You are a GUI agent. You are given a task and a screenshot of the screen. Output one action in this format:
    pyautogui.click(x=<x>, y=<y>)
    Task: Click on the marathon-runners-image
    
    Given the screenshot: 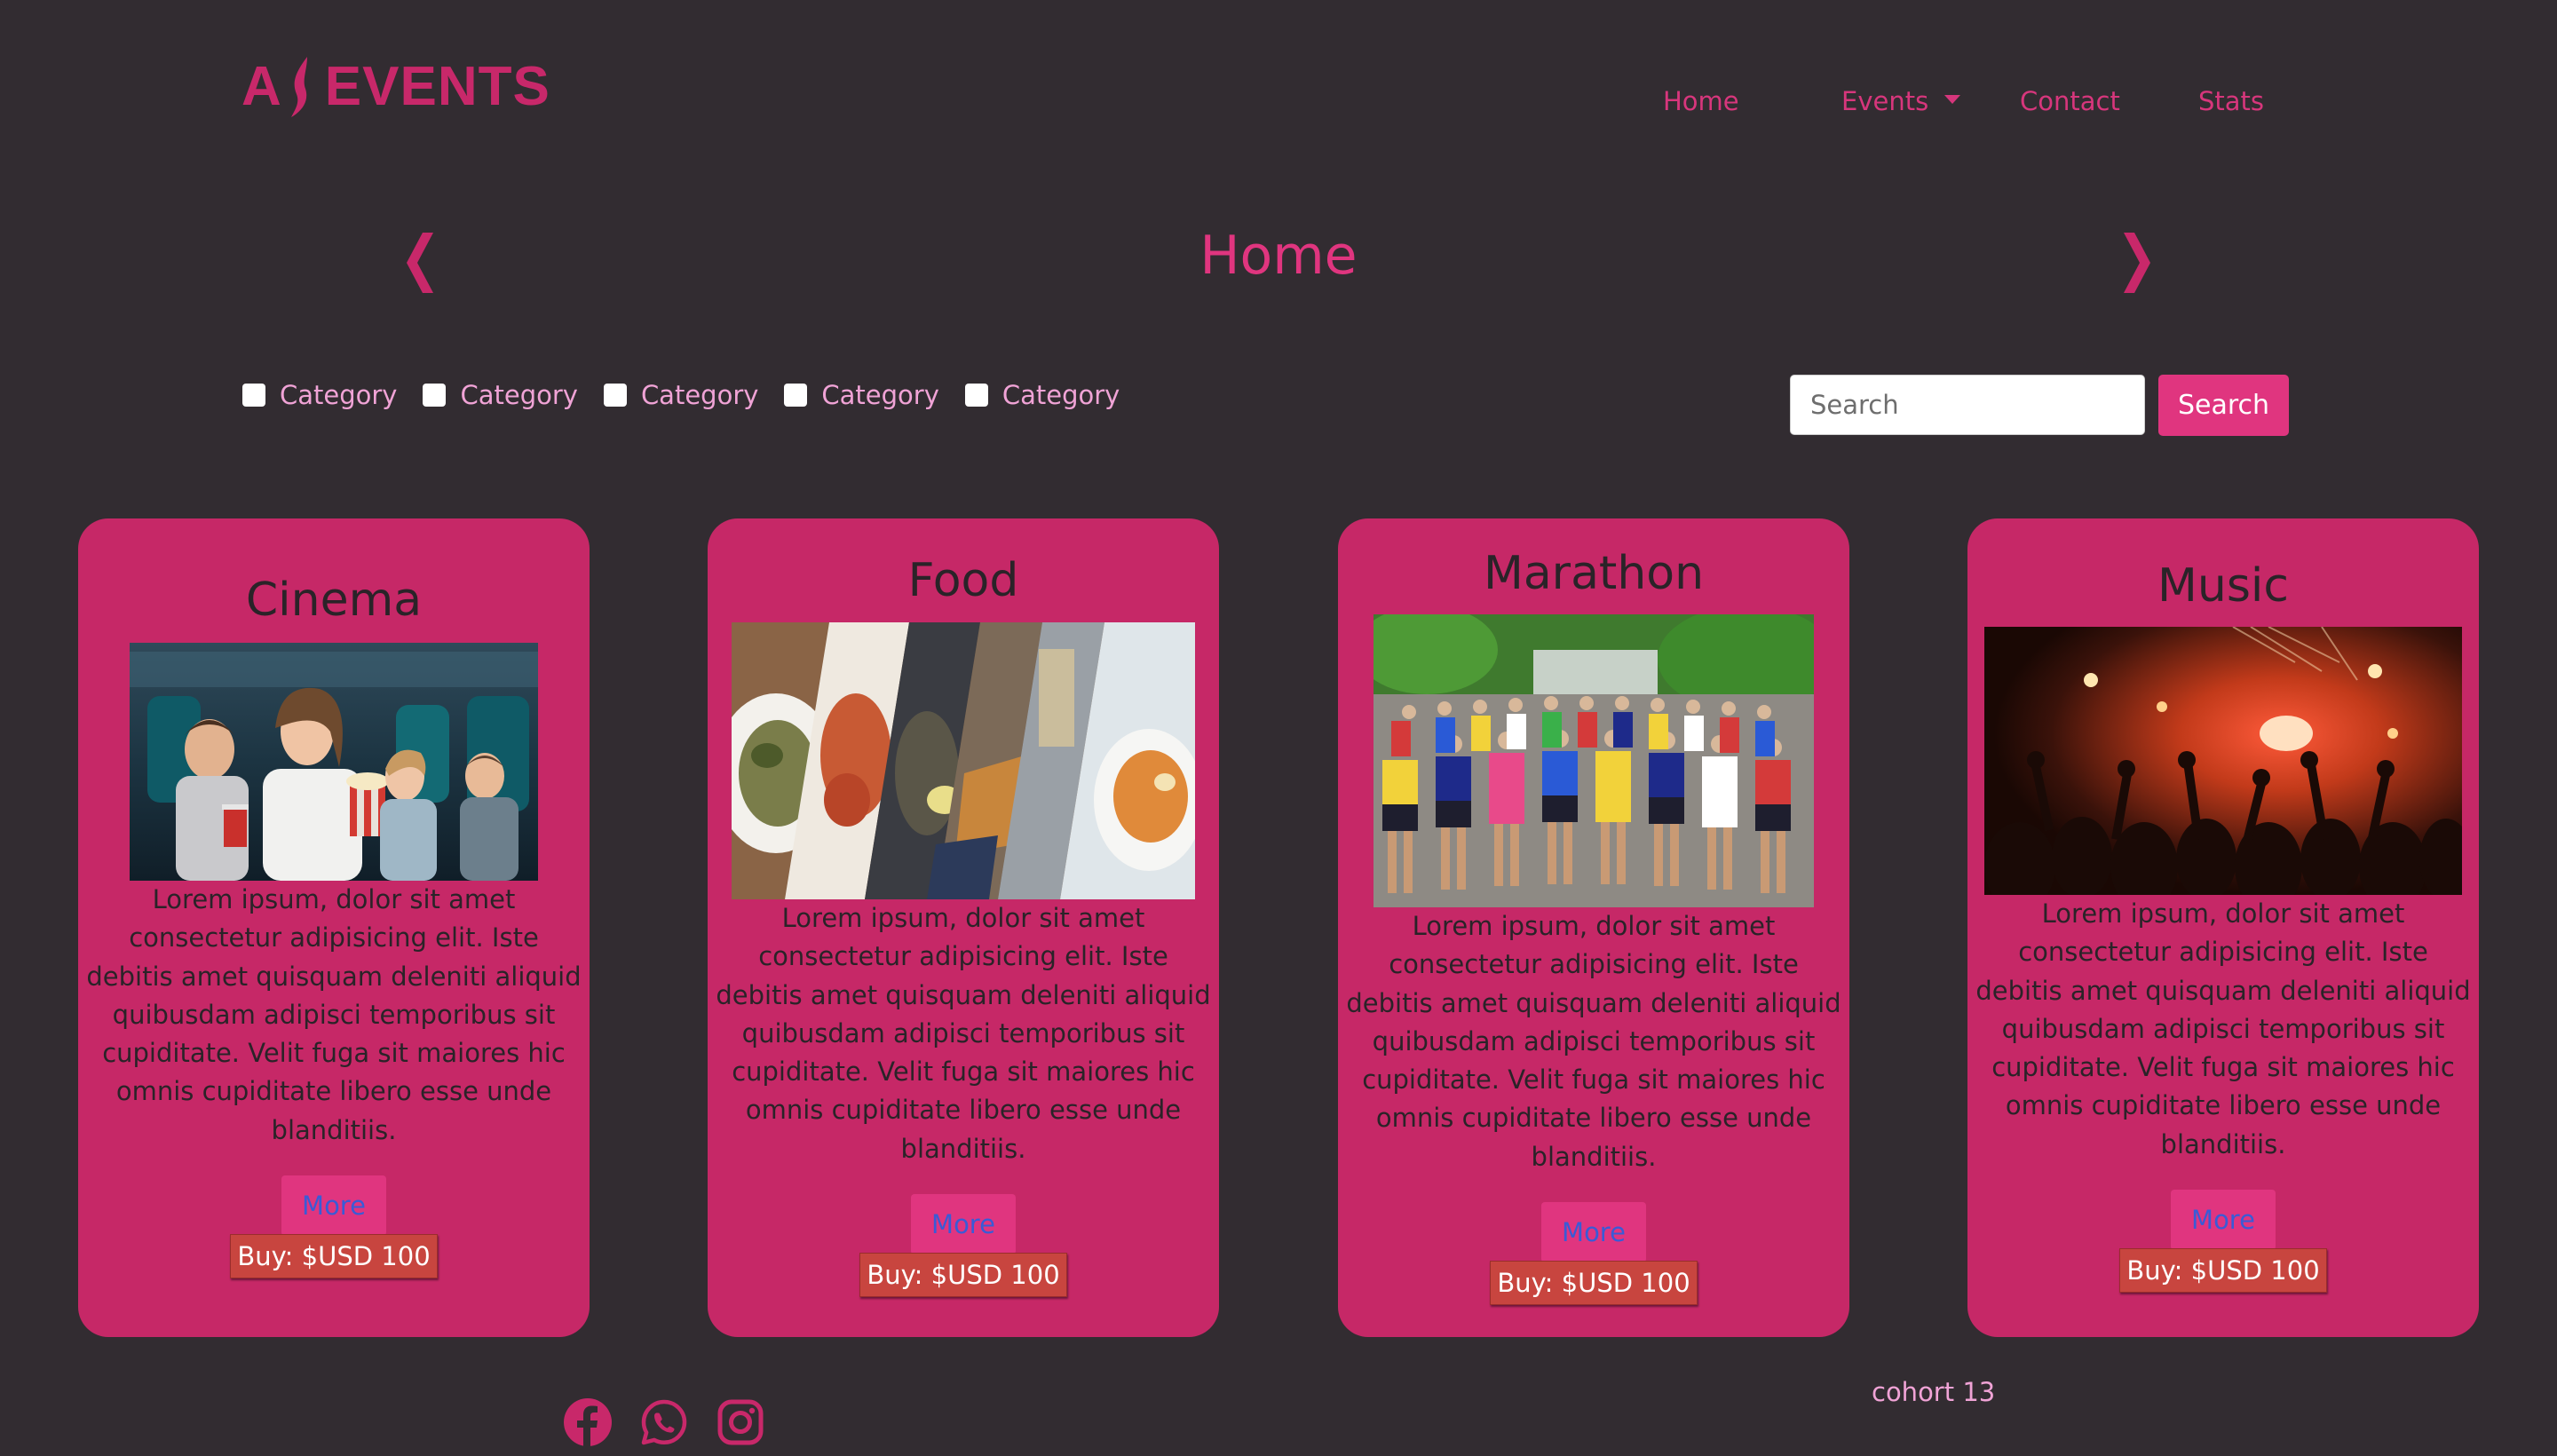 What is the action you would take?
    pyautogui.click(x=1593, y=760)
    